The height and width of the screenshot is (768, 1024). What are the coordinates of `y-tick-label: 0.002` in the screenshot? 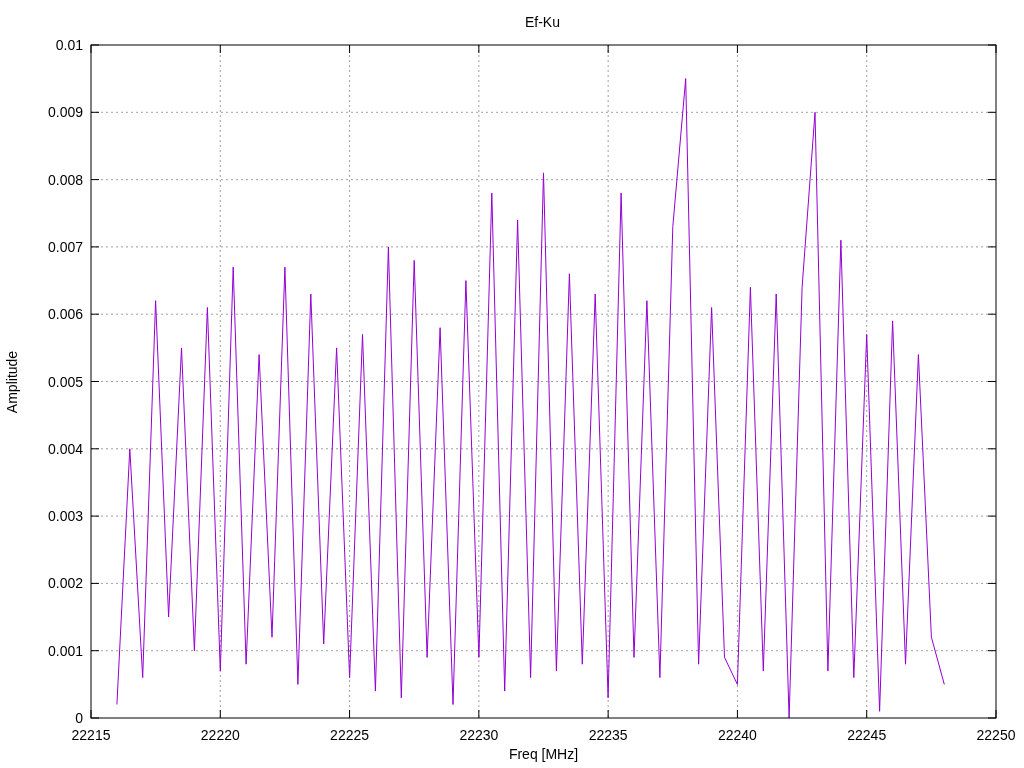 It's located at (65, 583).